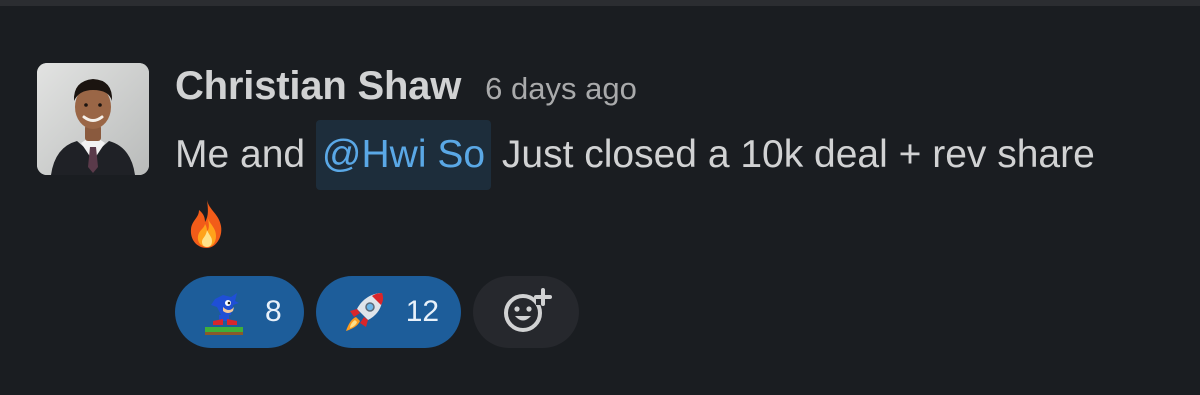  I want to click on reaction-count: 8, so click(273, 311).